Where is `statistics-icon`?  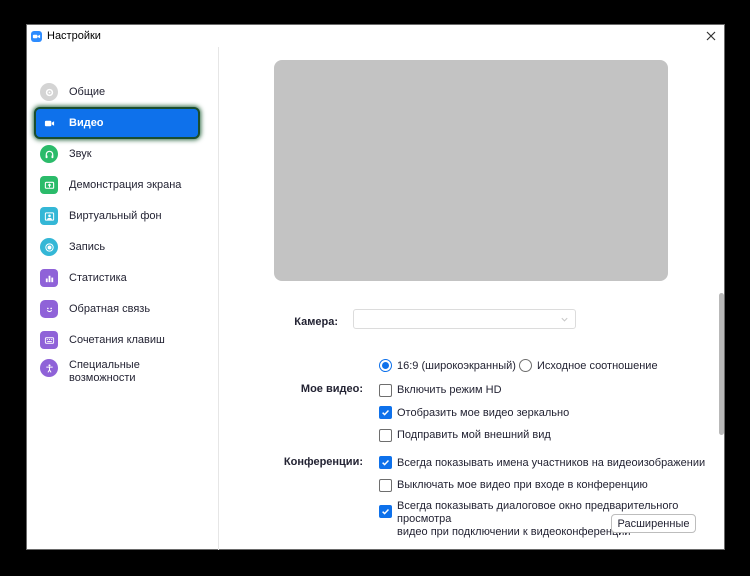 statistics-icon is located at coordinates (49, 278).